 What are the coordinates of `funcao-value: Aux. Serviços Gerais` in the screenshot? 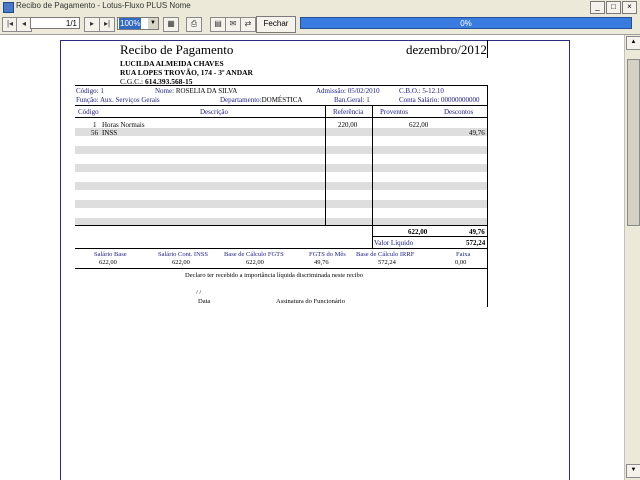 It's located at (129, 100).